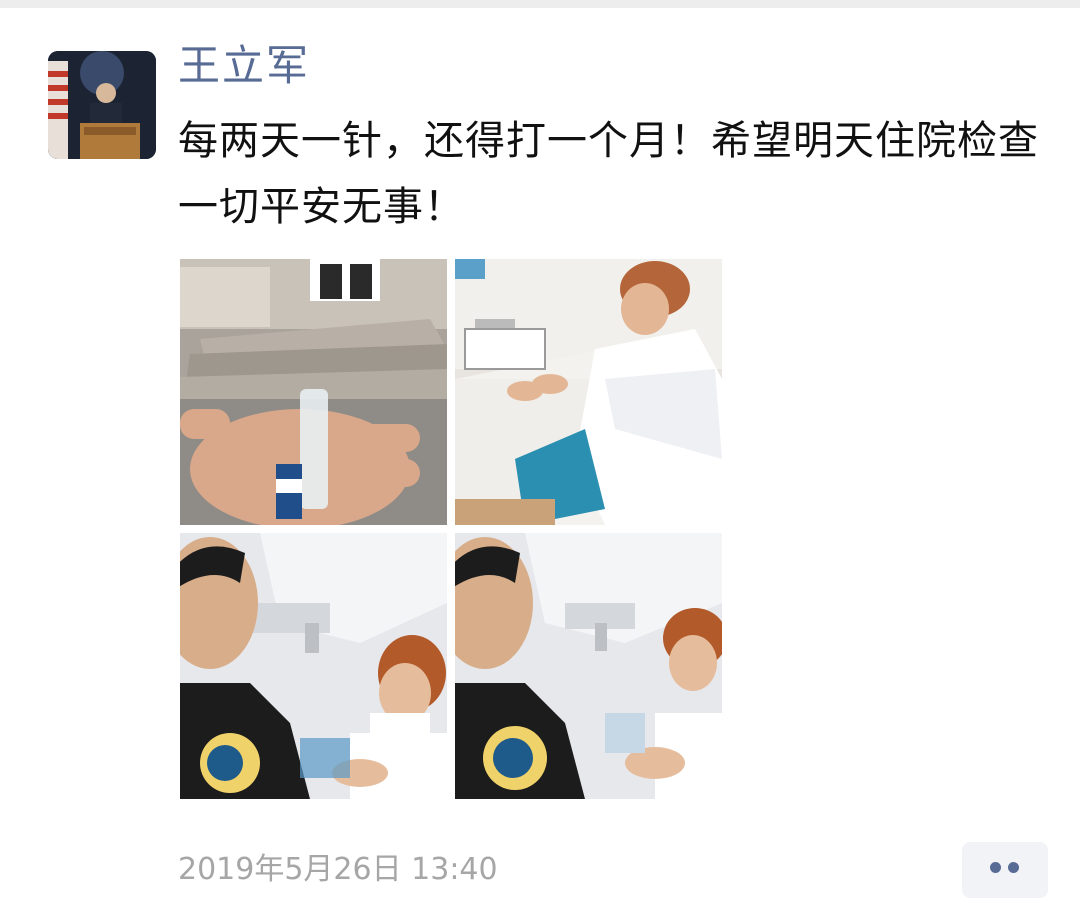  Describe the element at coordinates (313, 392) in the screenshot. I see `photo-vial-in-hand` at that location.